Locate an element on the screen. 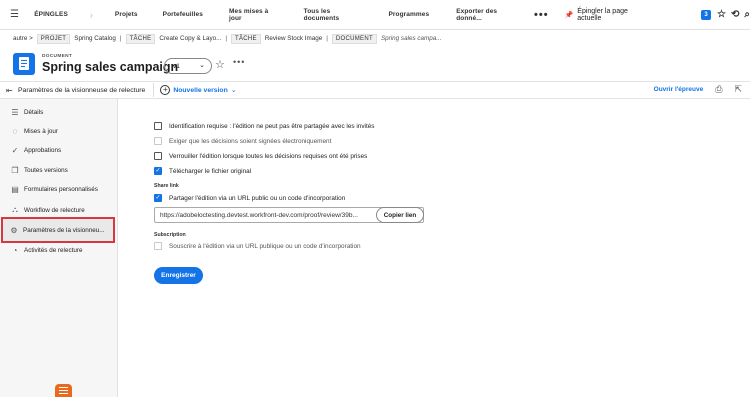 The width and height of the screenshot is (750, 397). sidebar-item-proof-activity: ◔ Activités de relecture is located at coordinates (58, 250).